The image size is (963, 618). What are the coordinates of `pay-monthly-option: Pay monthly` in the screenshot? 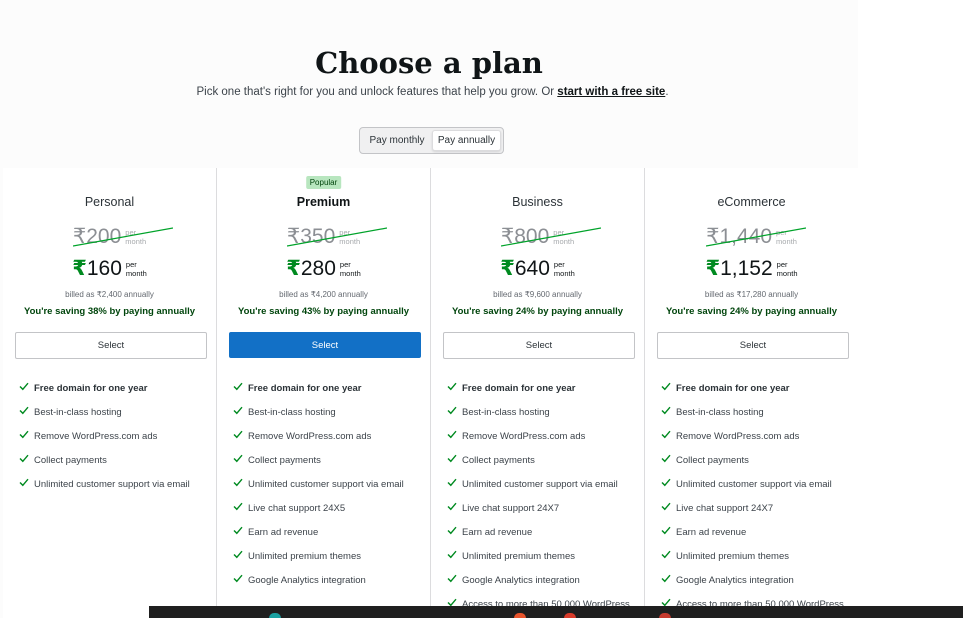 It's located at (397, 140).